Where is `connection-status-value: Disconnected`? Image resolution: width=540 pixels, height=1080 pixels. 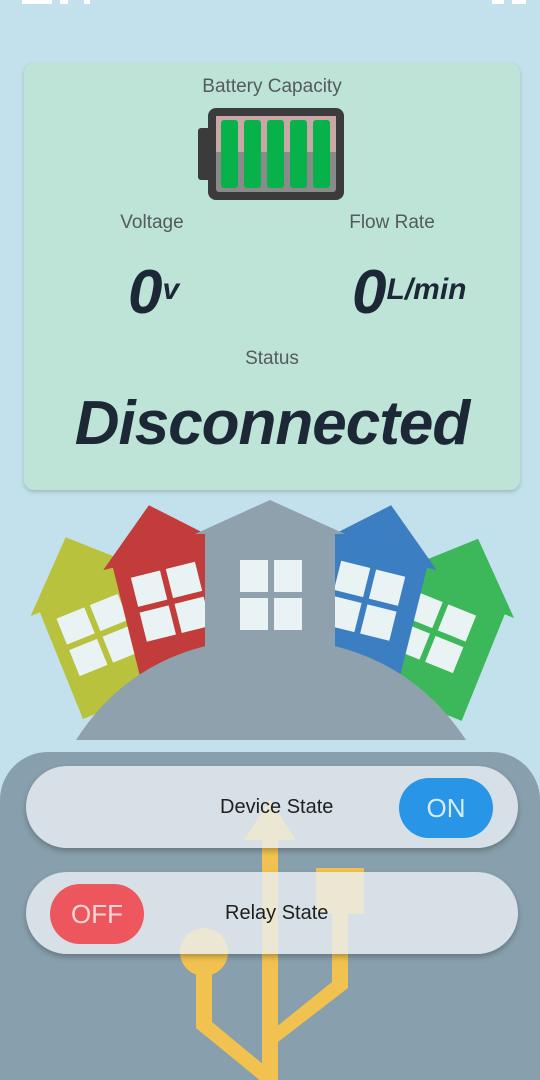 connection-status-value: Disconnected is located at coordinates (272, 423).